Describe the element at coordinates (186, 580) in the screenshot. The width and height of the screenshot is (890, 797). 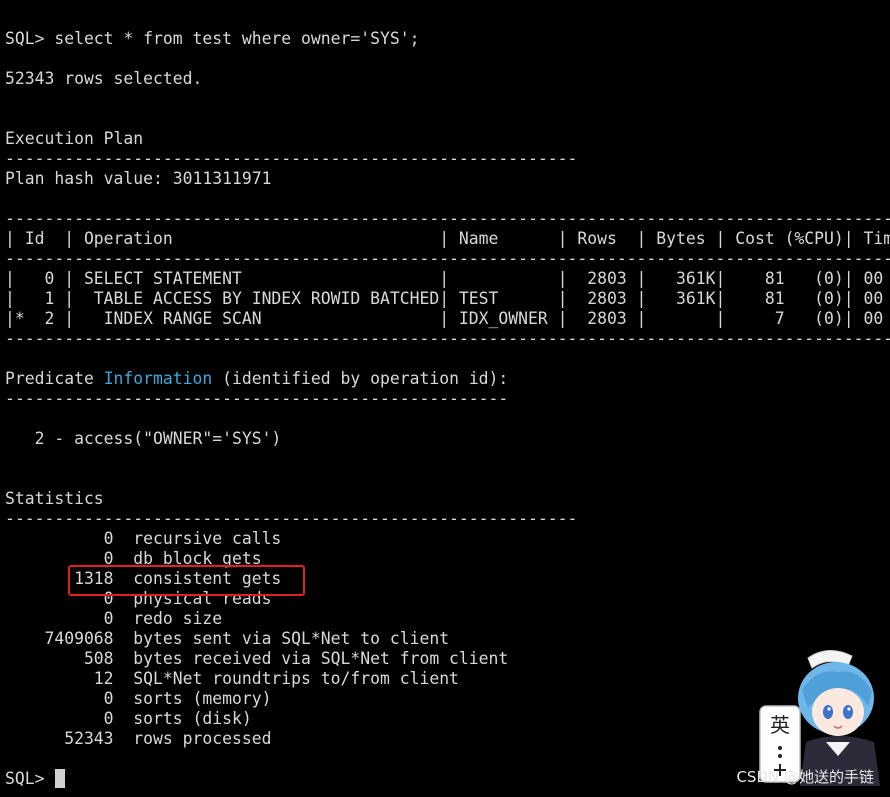
I see `highlight-annotation-box` at that location.